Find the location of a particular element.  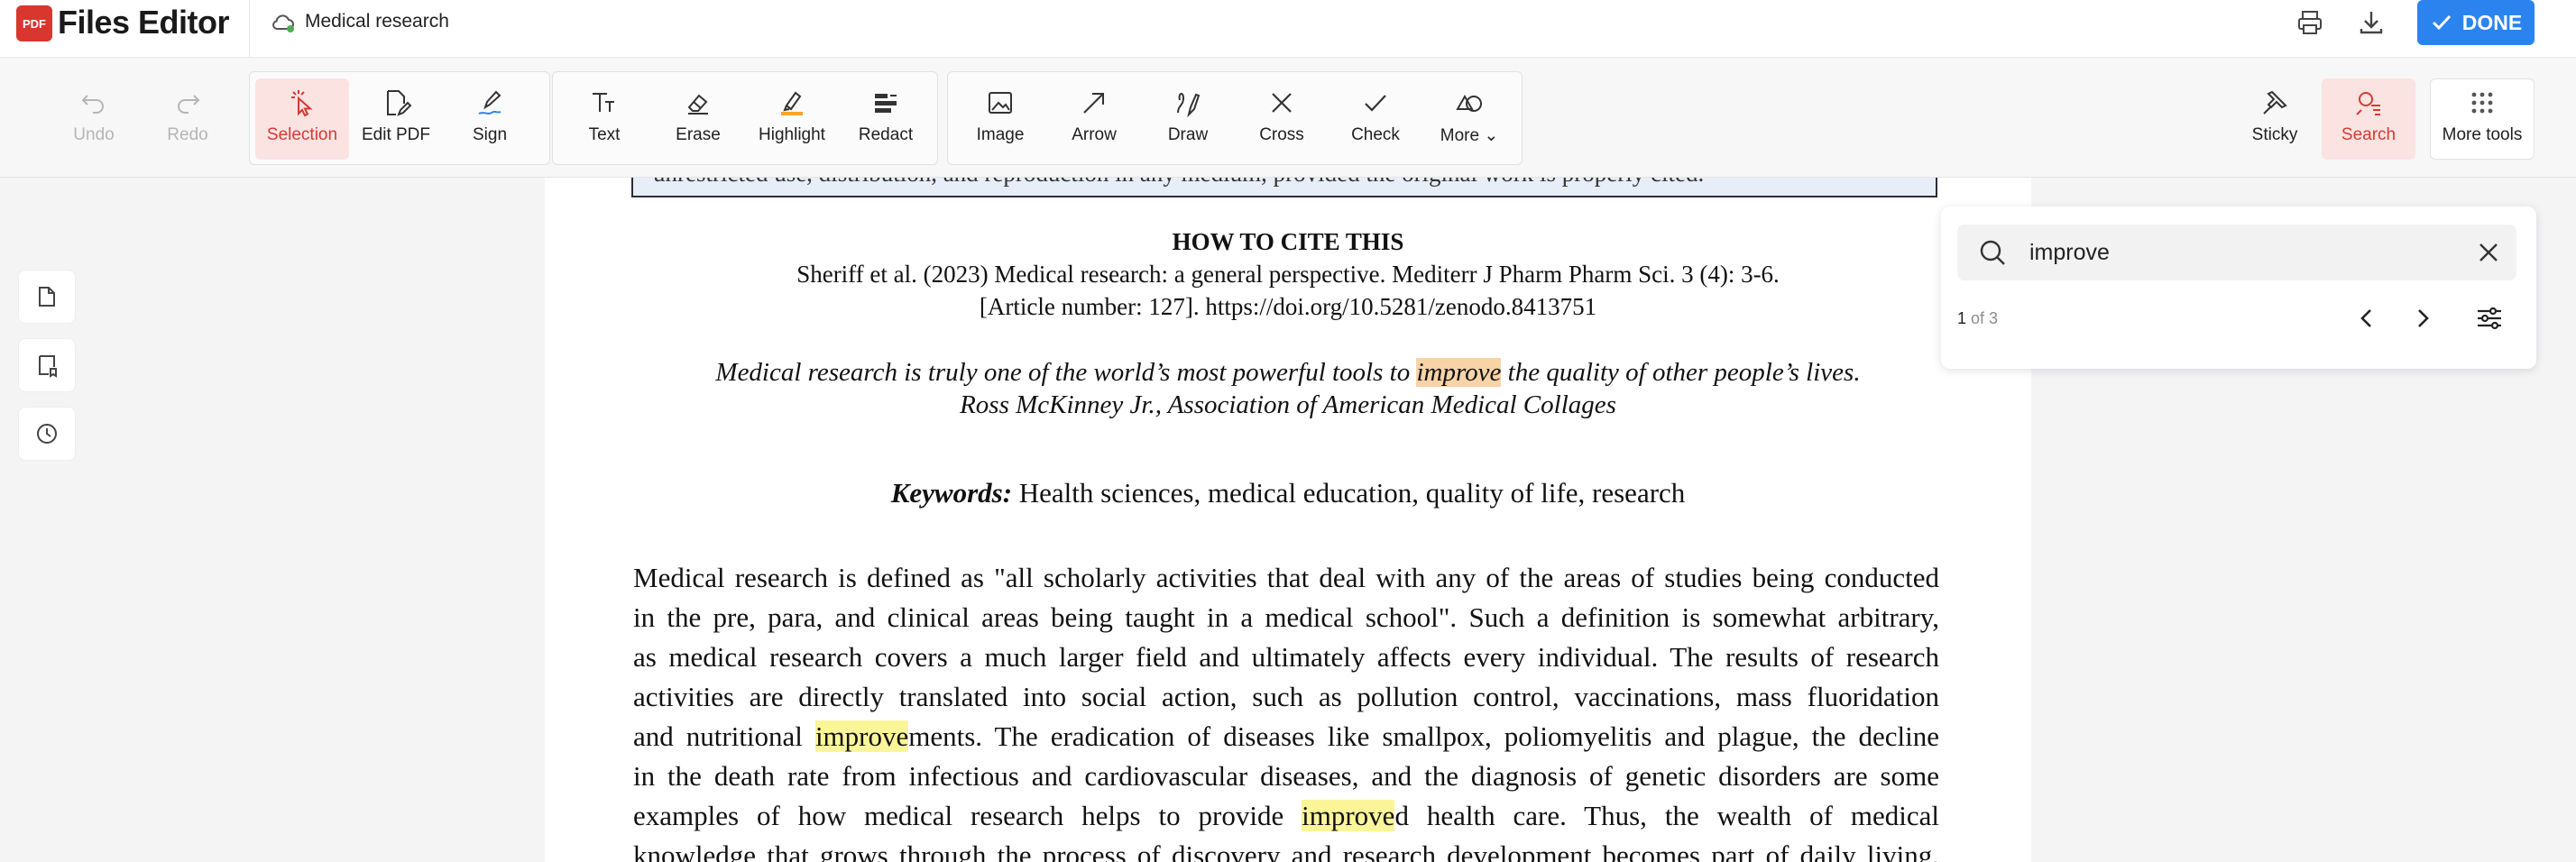

redact-label: Redact is located at coordinates (886, 135).